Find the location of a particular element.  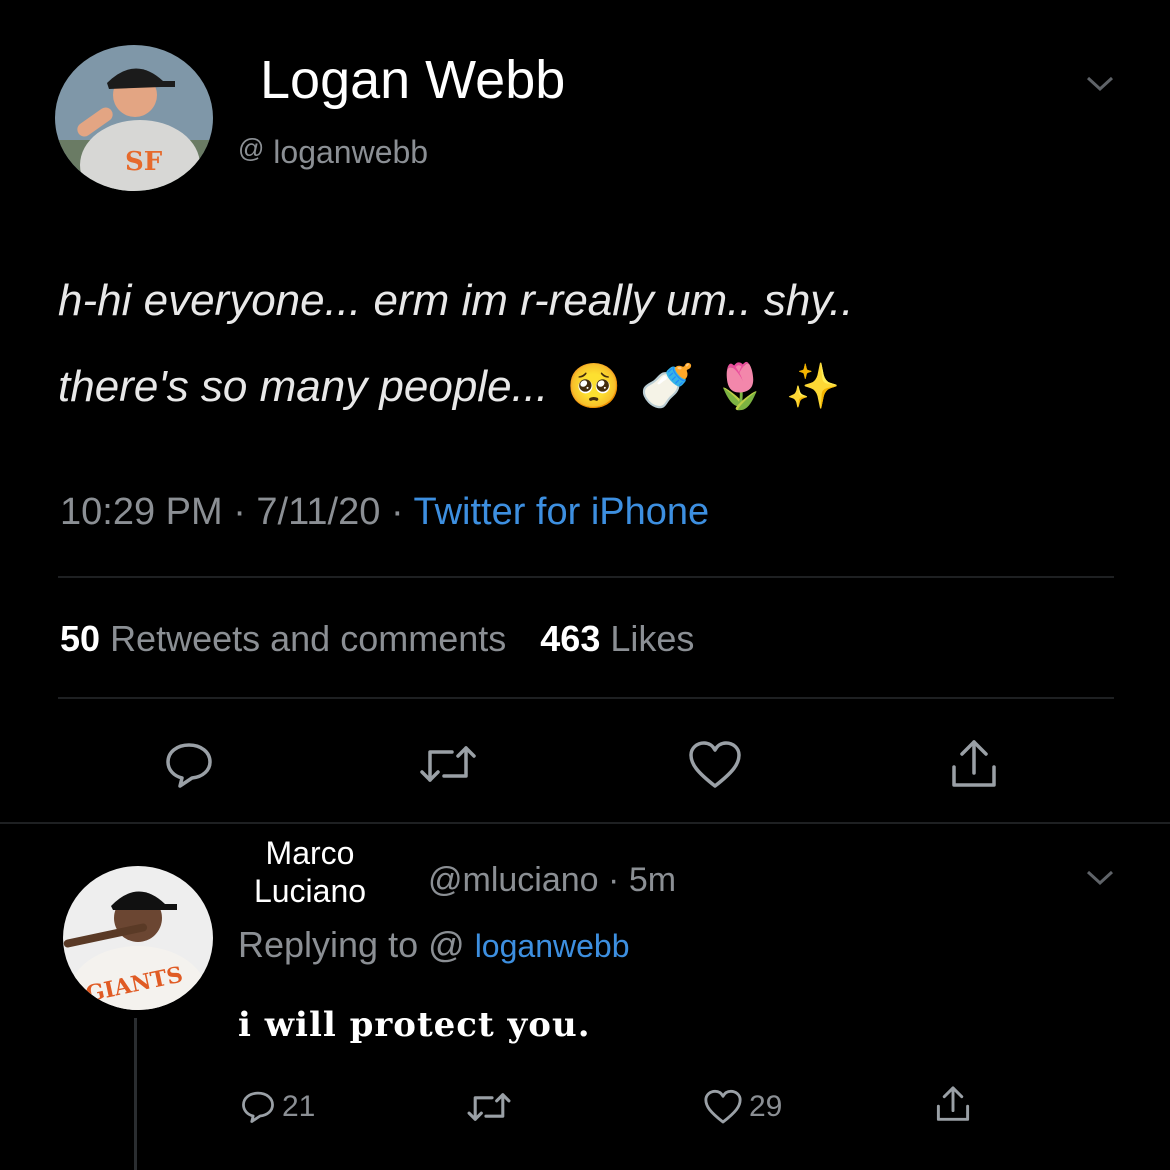

replying-to: Replying to @ loganwebb is located at coordinates (433, 945).